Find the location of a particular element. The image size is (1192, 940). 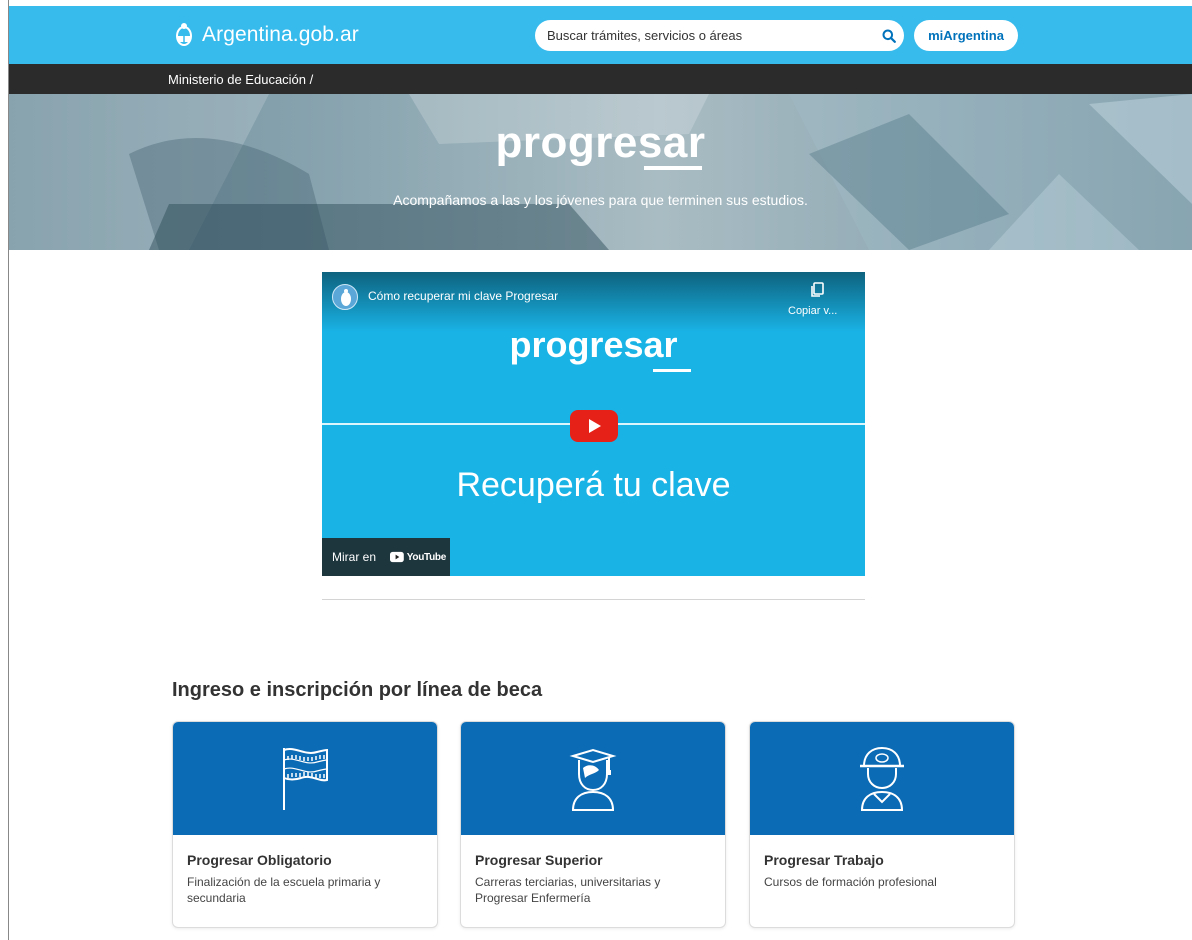

play-button is located at coordinates (594, 426).